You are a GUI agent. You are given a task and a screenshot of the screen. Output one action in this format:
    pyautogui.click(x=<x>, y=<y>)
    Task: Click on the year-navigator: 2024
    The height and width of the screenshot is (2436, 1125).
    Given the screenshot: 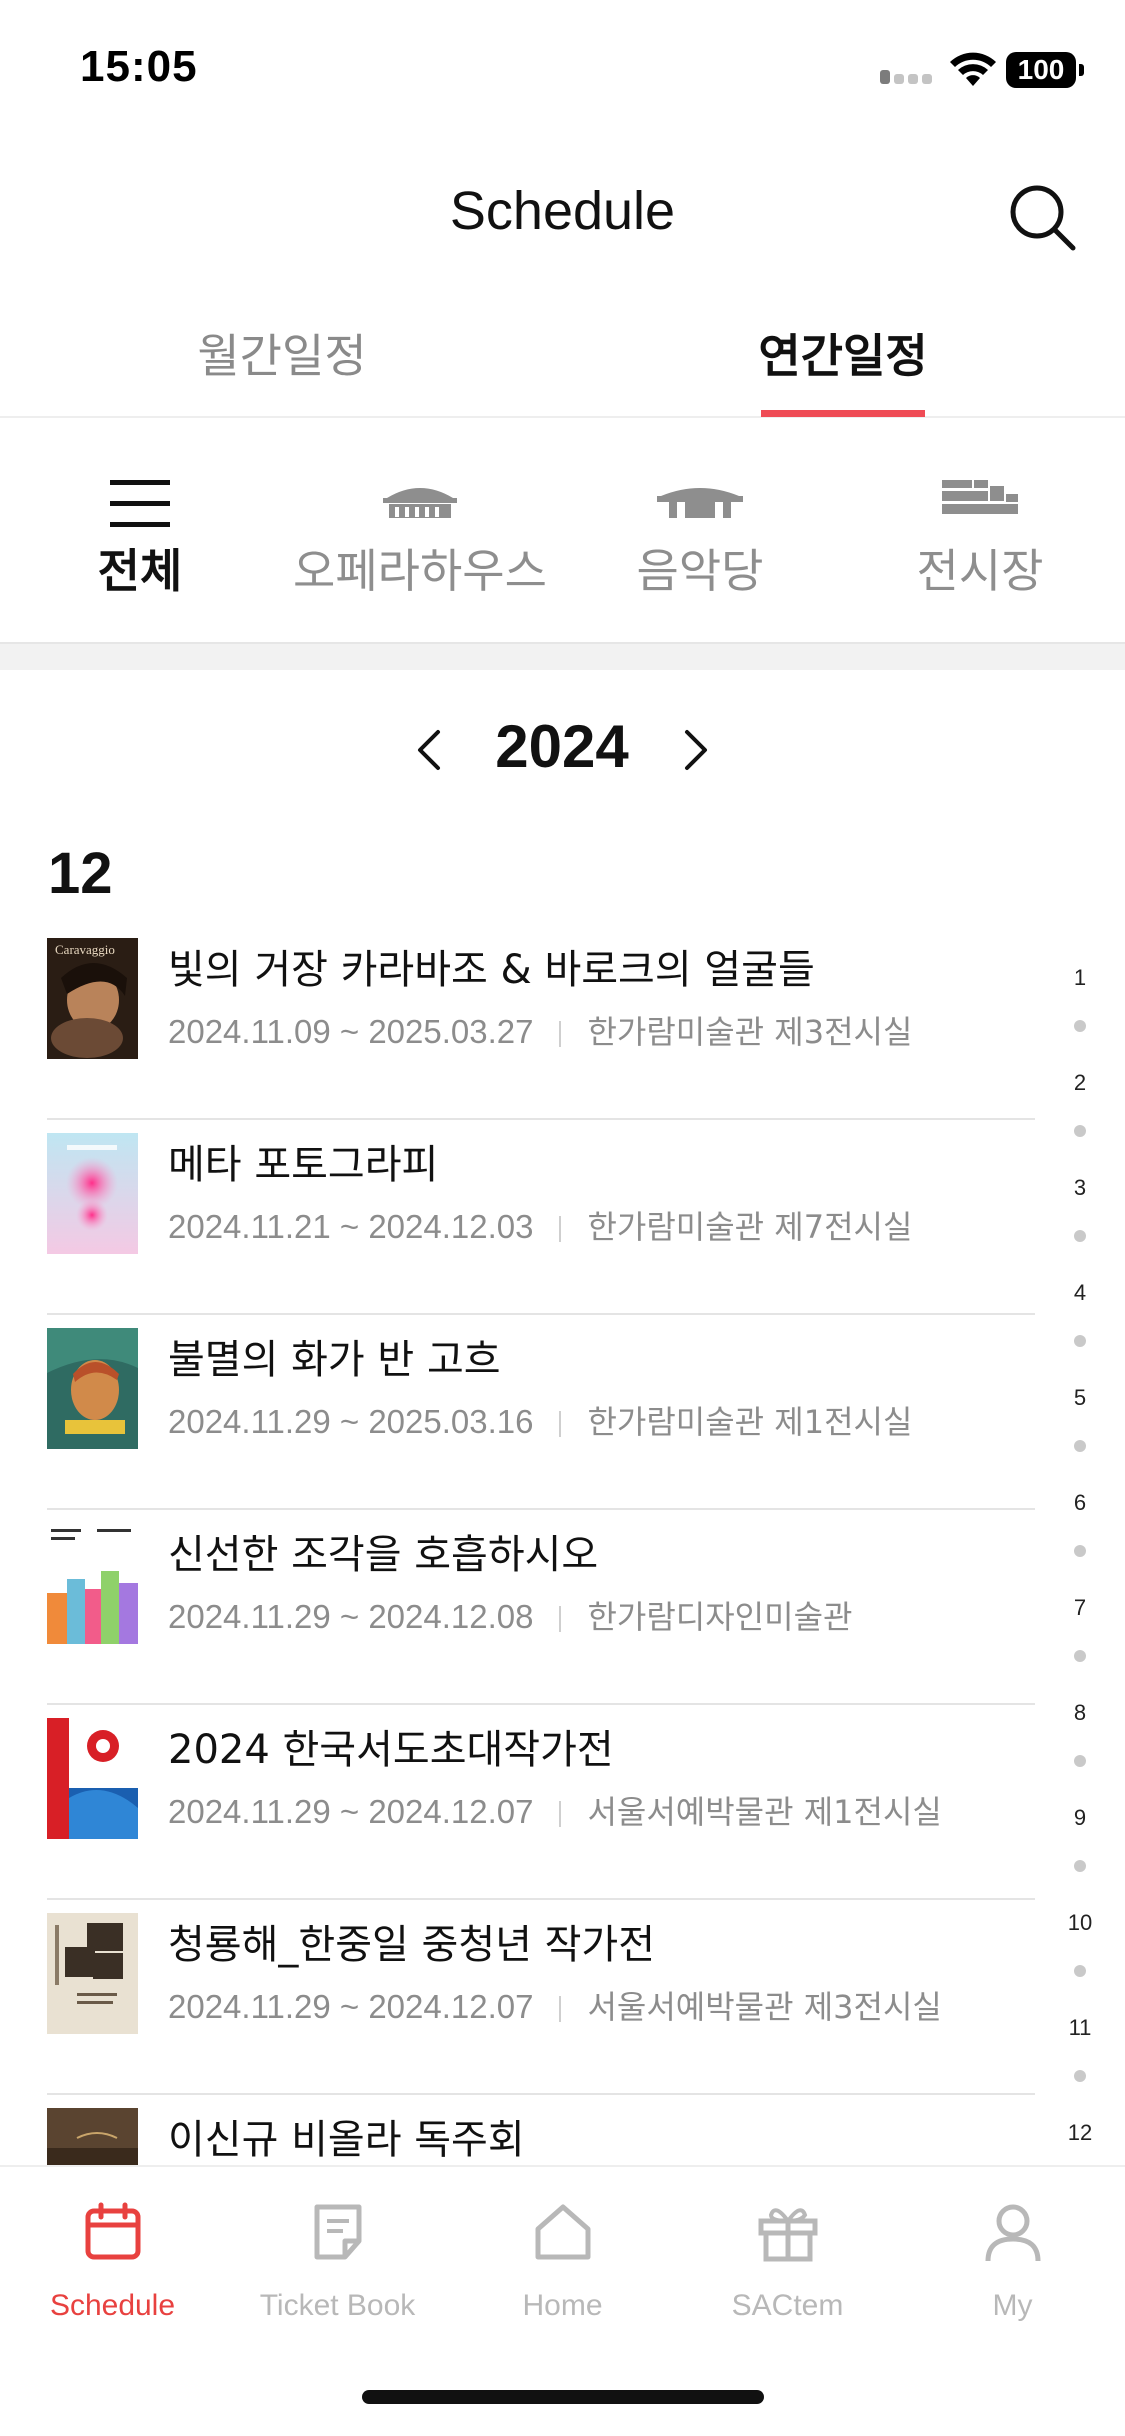 What is the action you would take?
    pyautogui.click(x=562, y=750)
    